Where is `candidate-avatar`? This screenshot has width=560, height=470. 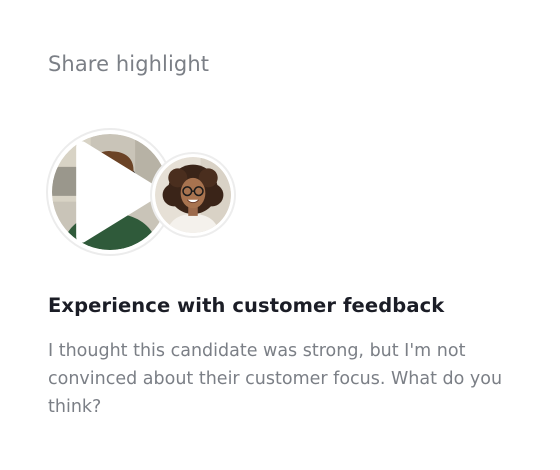
candidate-avatar is located at coordinates (193, 195).